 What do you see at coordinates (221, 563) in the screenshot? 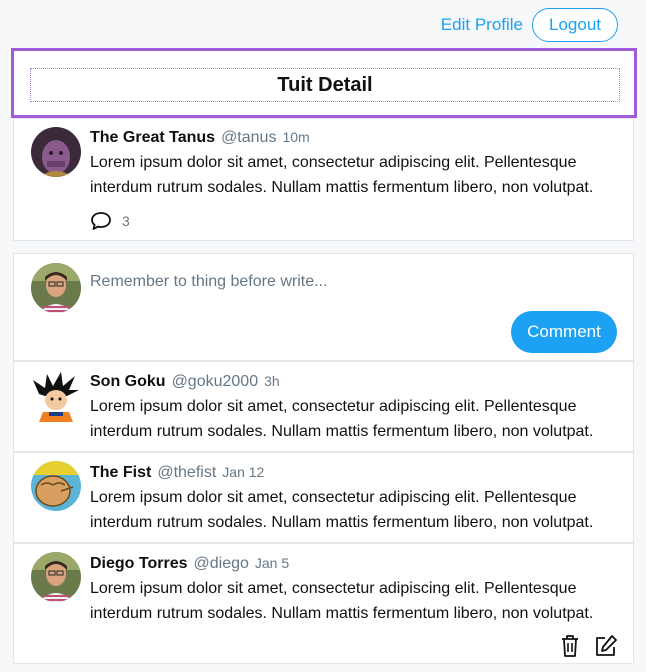
I see `author-handle: @diego` at bounding box center [221, 563].